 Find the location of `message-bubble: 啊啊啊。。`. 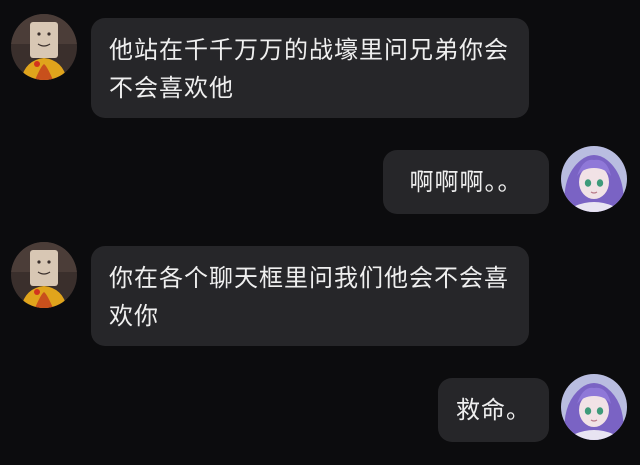

message-bubble: 啊啊啊。。 is located at coordinates (466, 182).